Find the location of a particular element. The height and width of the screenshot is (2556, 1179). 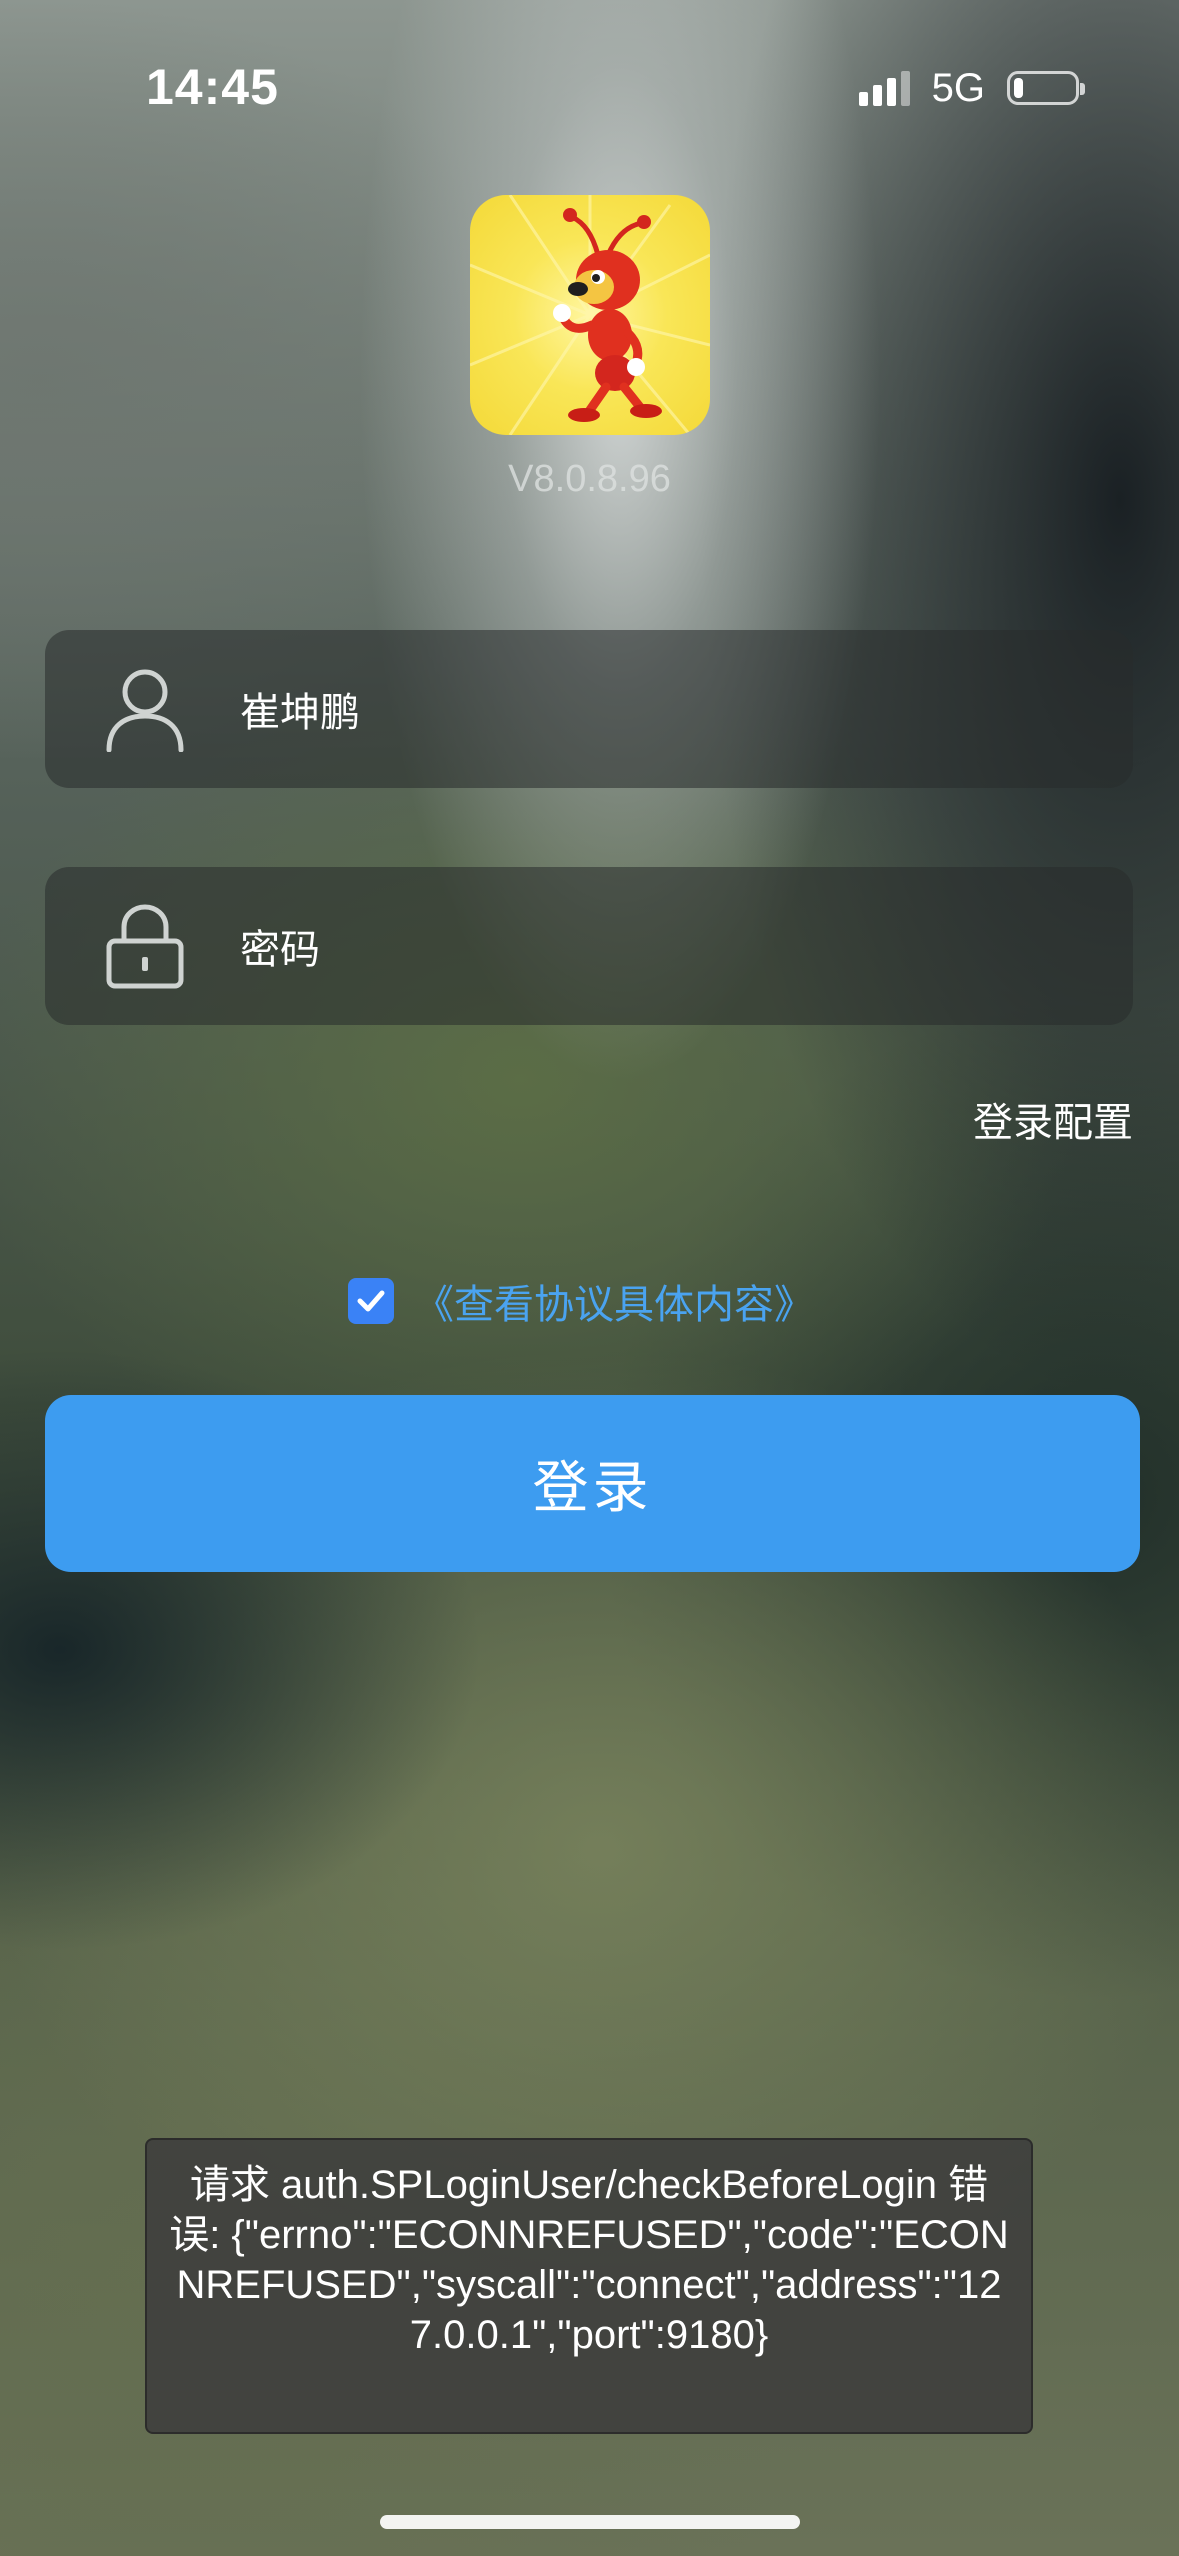

check-icon is located at coordinates (371, 1301).